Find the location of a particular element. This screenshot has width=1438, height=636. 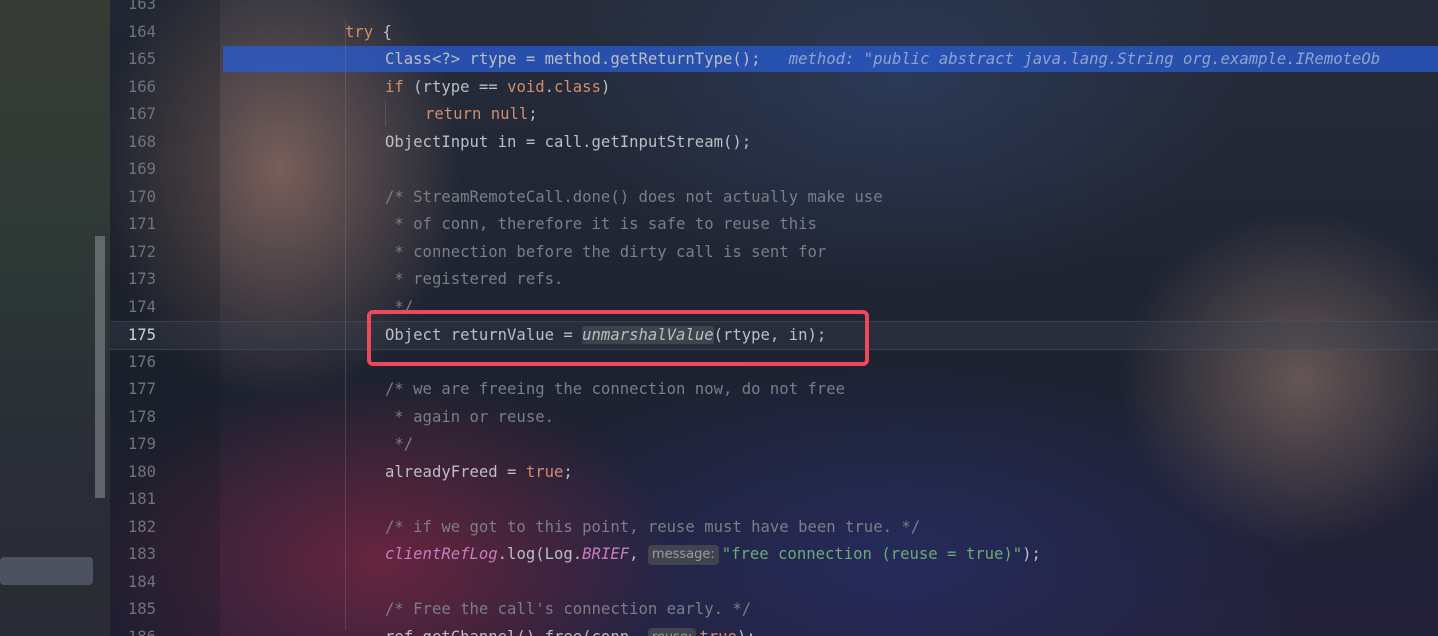

line-number: 186 is located at coordinates (133, 630).